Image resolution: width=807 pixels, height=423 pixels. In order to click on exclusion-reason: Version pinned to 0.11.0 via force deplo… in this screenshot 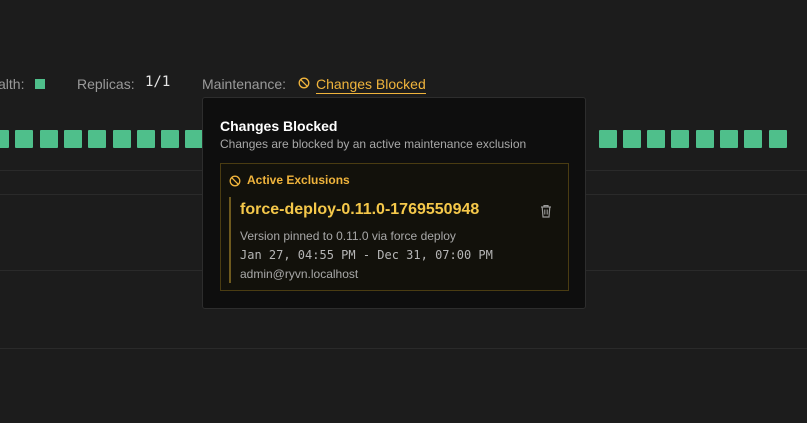, I will do `click(348, 236)`.